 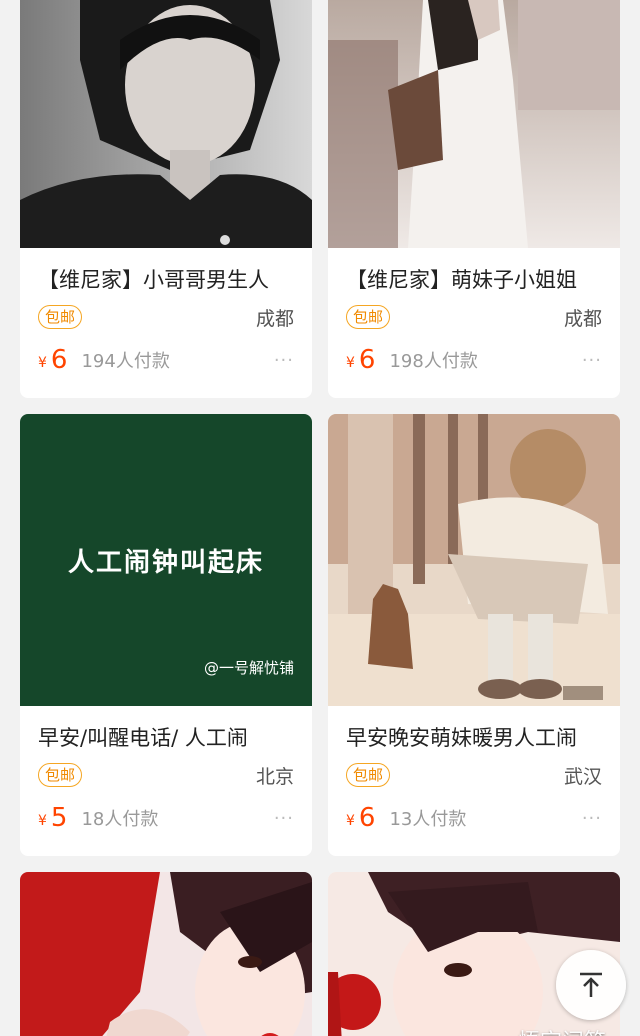 I want to click on product-info: 早安/叫醒电话/ 人工闹 包邮 北京 ¥ 5 18人付款 ···, so click(x=166, y=779).